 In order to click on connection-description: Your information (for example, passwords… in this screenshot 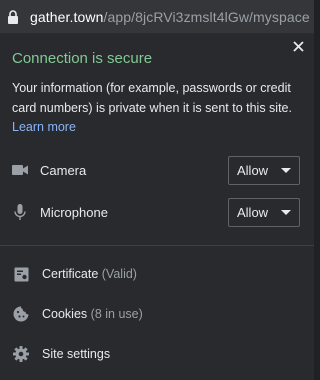, I will do `click(152, 98)`.